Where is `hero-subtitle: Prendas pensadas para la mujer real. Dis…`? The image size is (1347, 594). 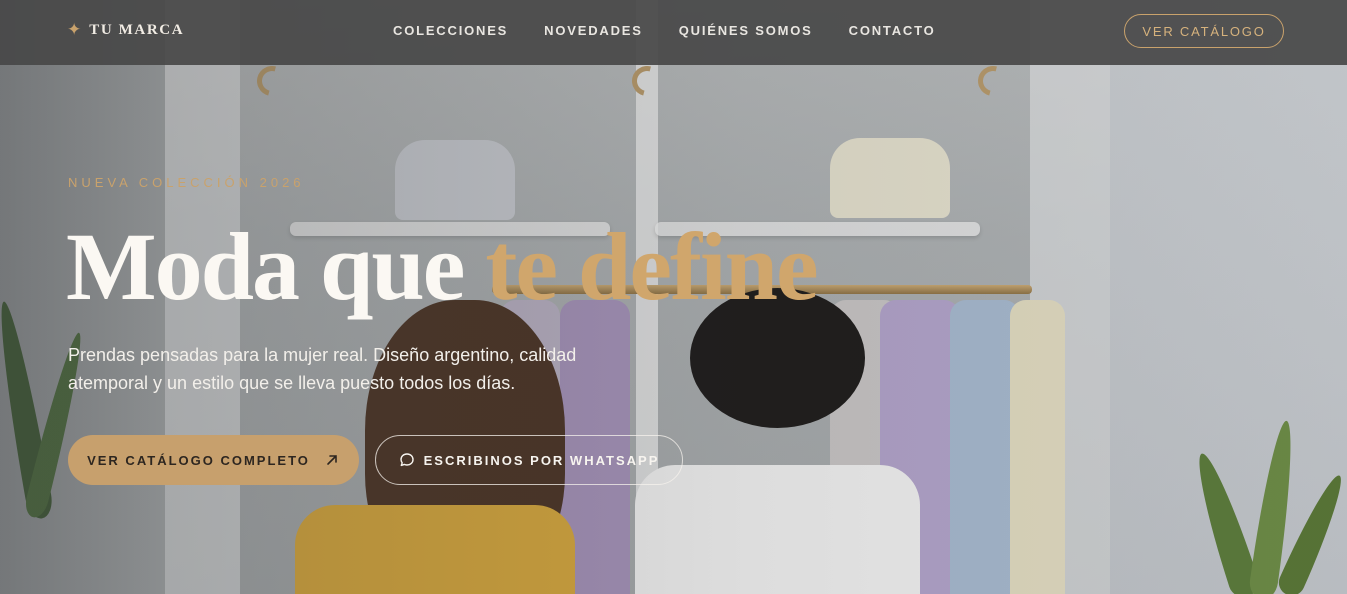
hero-subtitle: Prendas pensadas para la mujer real. Dis… is located at coordinates (322, 369).